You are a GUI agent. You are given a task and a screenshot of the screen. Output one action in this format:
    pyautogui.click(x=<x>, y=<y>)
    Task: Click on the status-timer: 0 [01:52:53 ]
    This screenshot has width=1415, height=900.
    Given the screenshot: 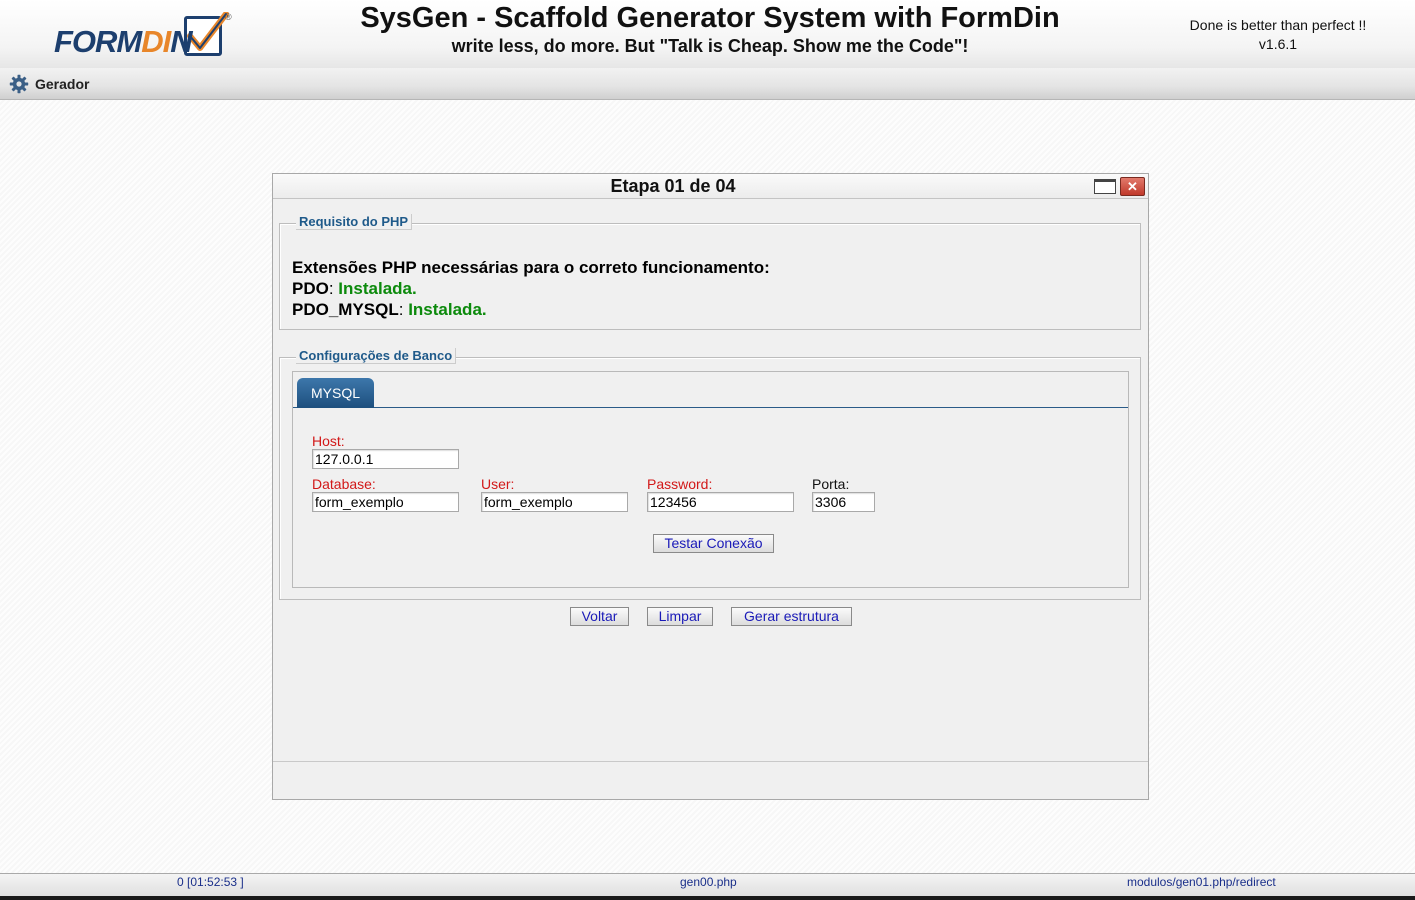 What is the action you would take?
    pyautogui.click(x=210, y=882)
    